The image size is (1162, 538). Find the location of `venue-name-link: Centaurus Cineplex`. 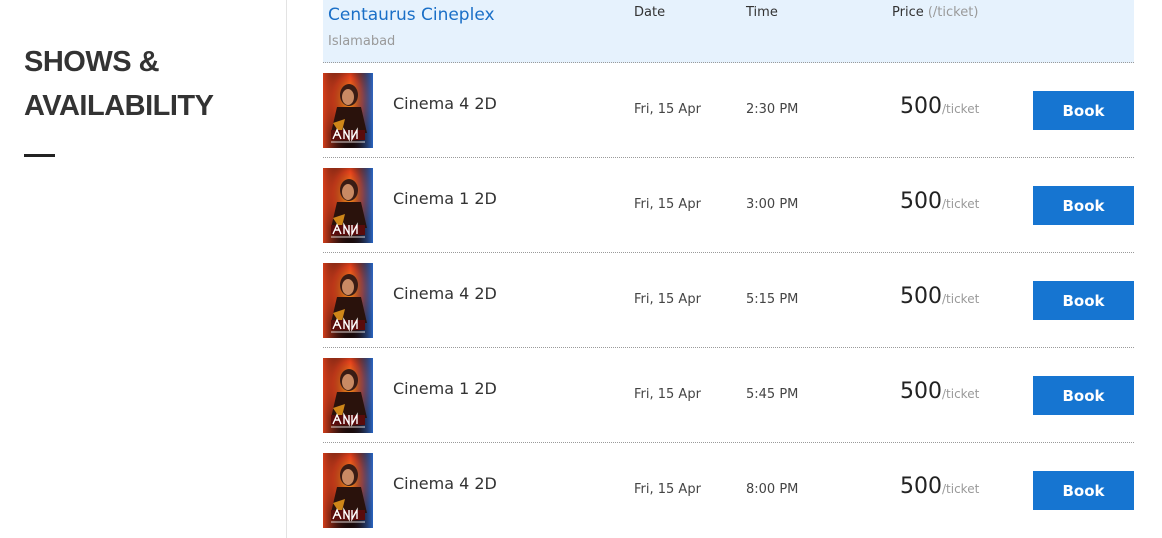

venue-name-link: Centaurus Cineplex is located at coordinates (411, 15).